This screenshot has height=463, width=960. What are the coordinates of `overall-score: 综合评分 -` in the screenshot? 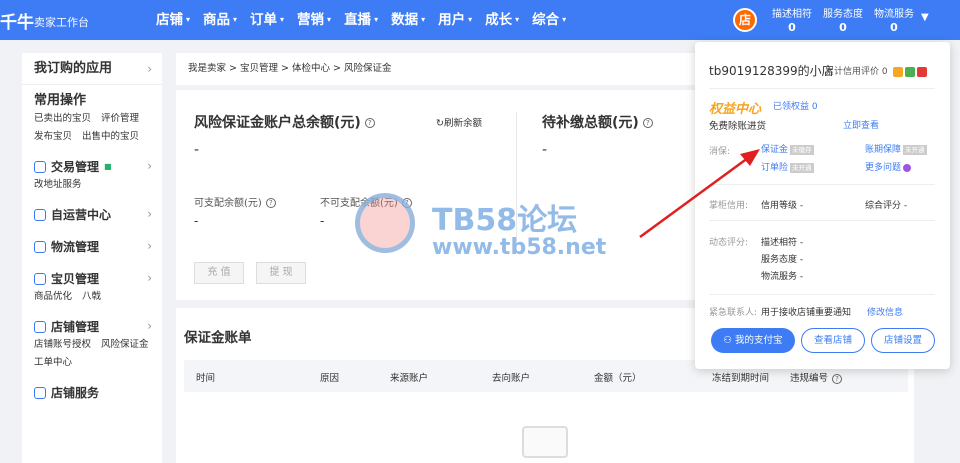 It's located at (886, 206).